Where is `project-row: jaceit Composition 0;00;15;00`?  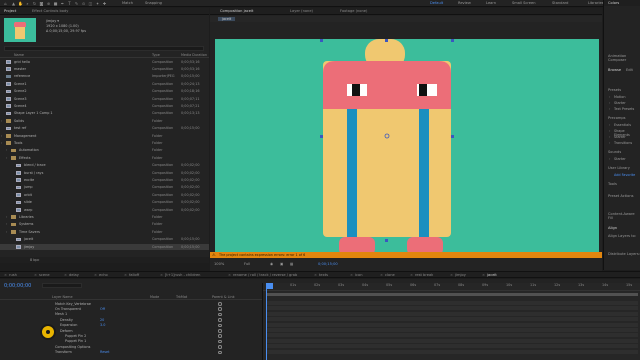
project-row: jaceit Composition 0;00;15;00 is located at coordinates (104, 240).